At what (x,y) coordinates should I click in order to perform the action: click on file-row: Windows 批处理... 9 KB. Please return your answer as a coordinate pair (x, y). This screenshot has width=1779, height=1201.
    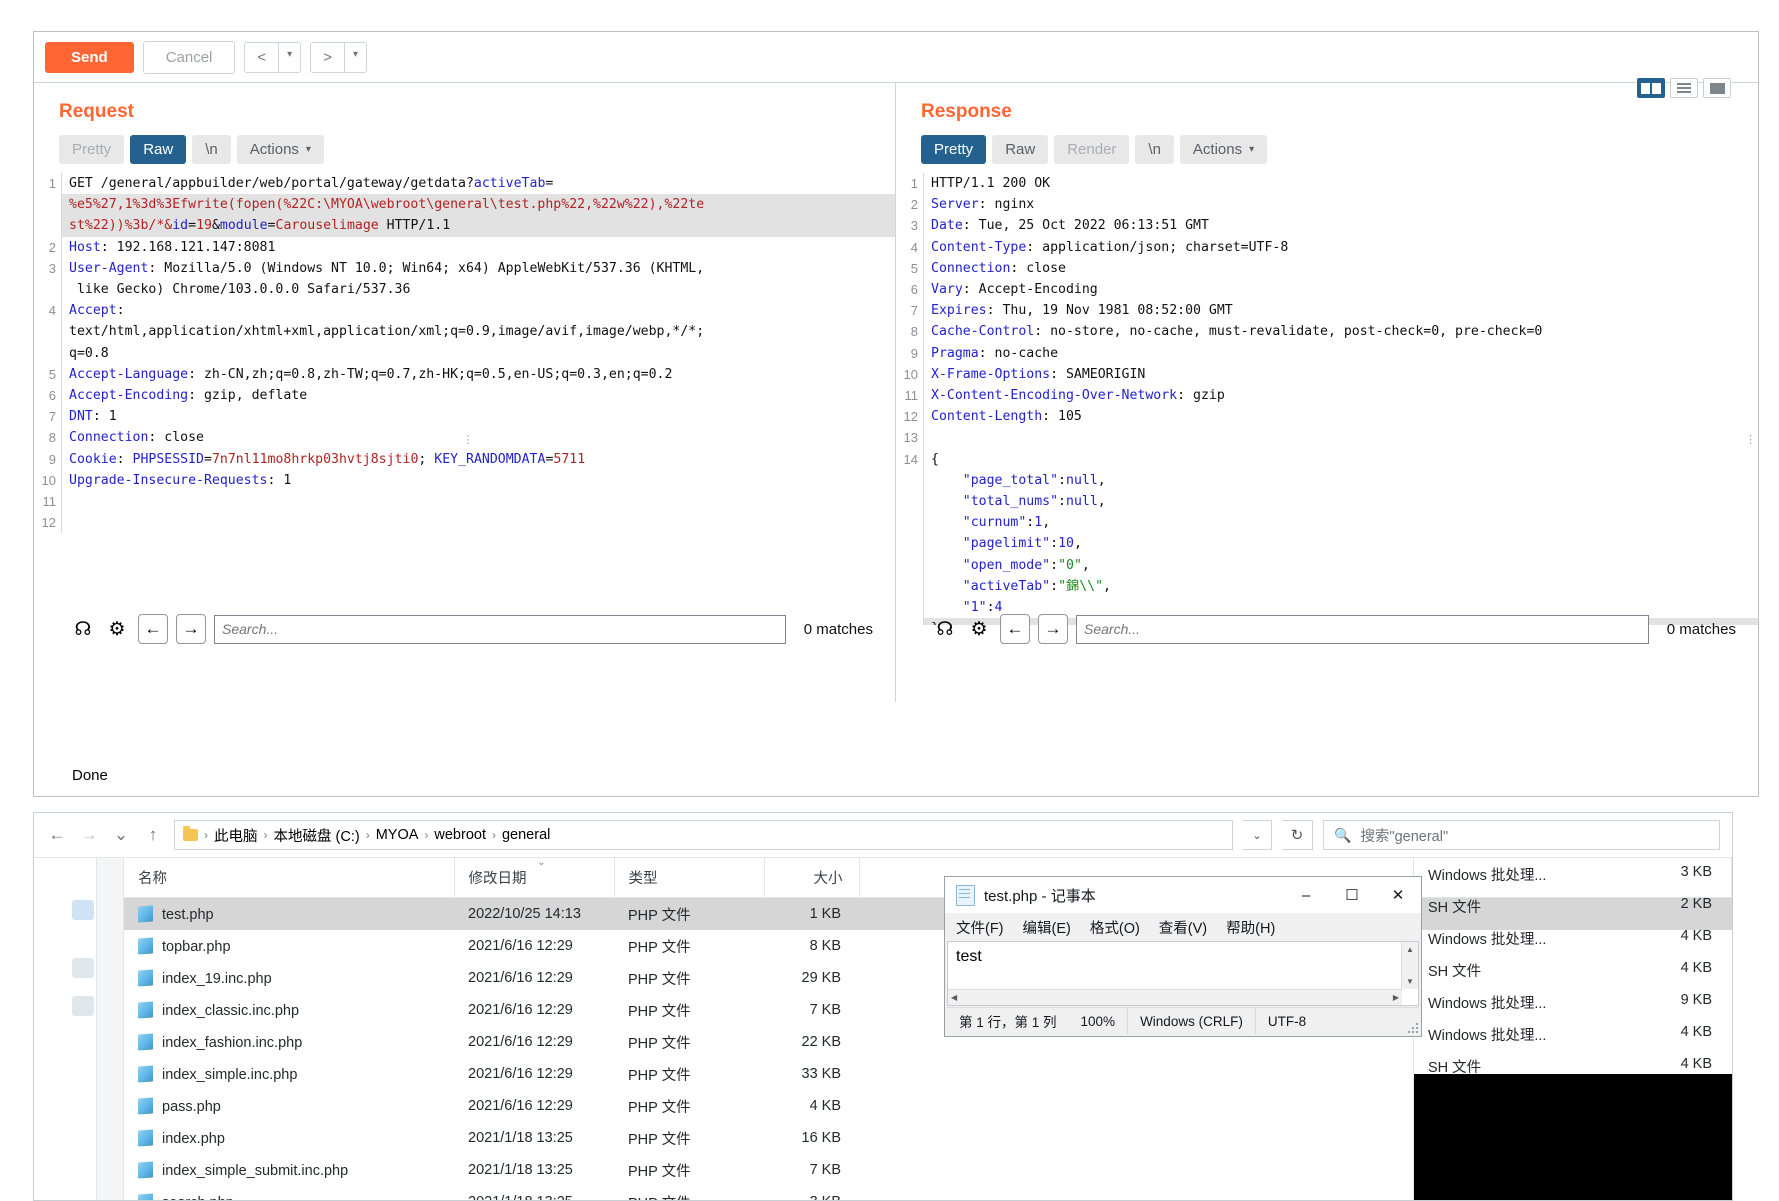
    Looking at the image, I should click on (1573, 1002).